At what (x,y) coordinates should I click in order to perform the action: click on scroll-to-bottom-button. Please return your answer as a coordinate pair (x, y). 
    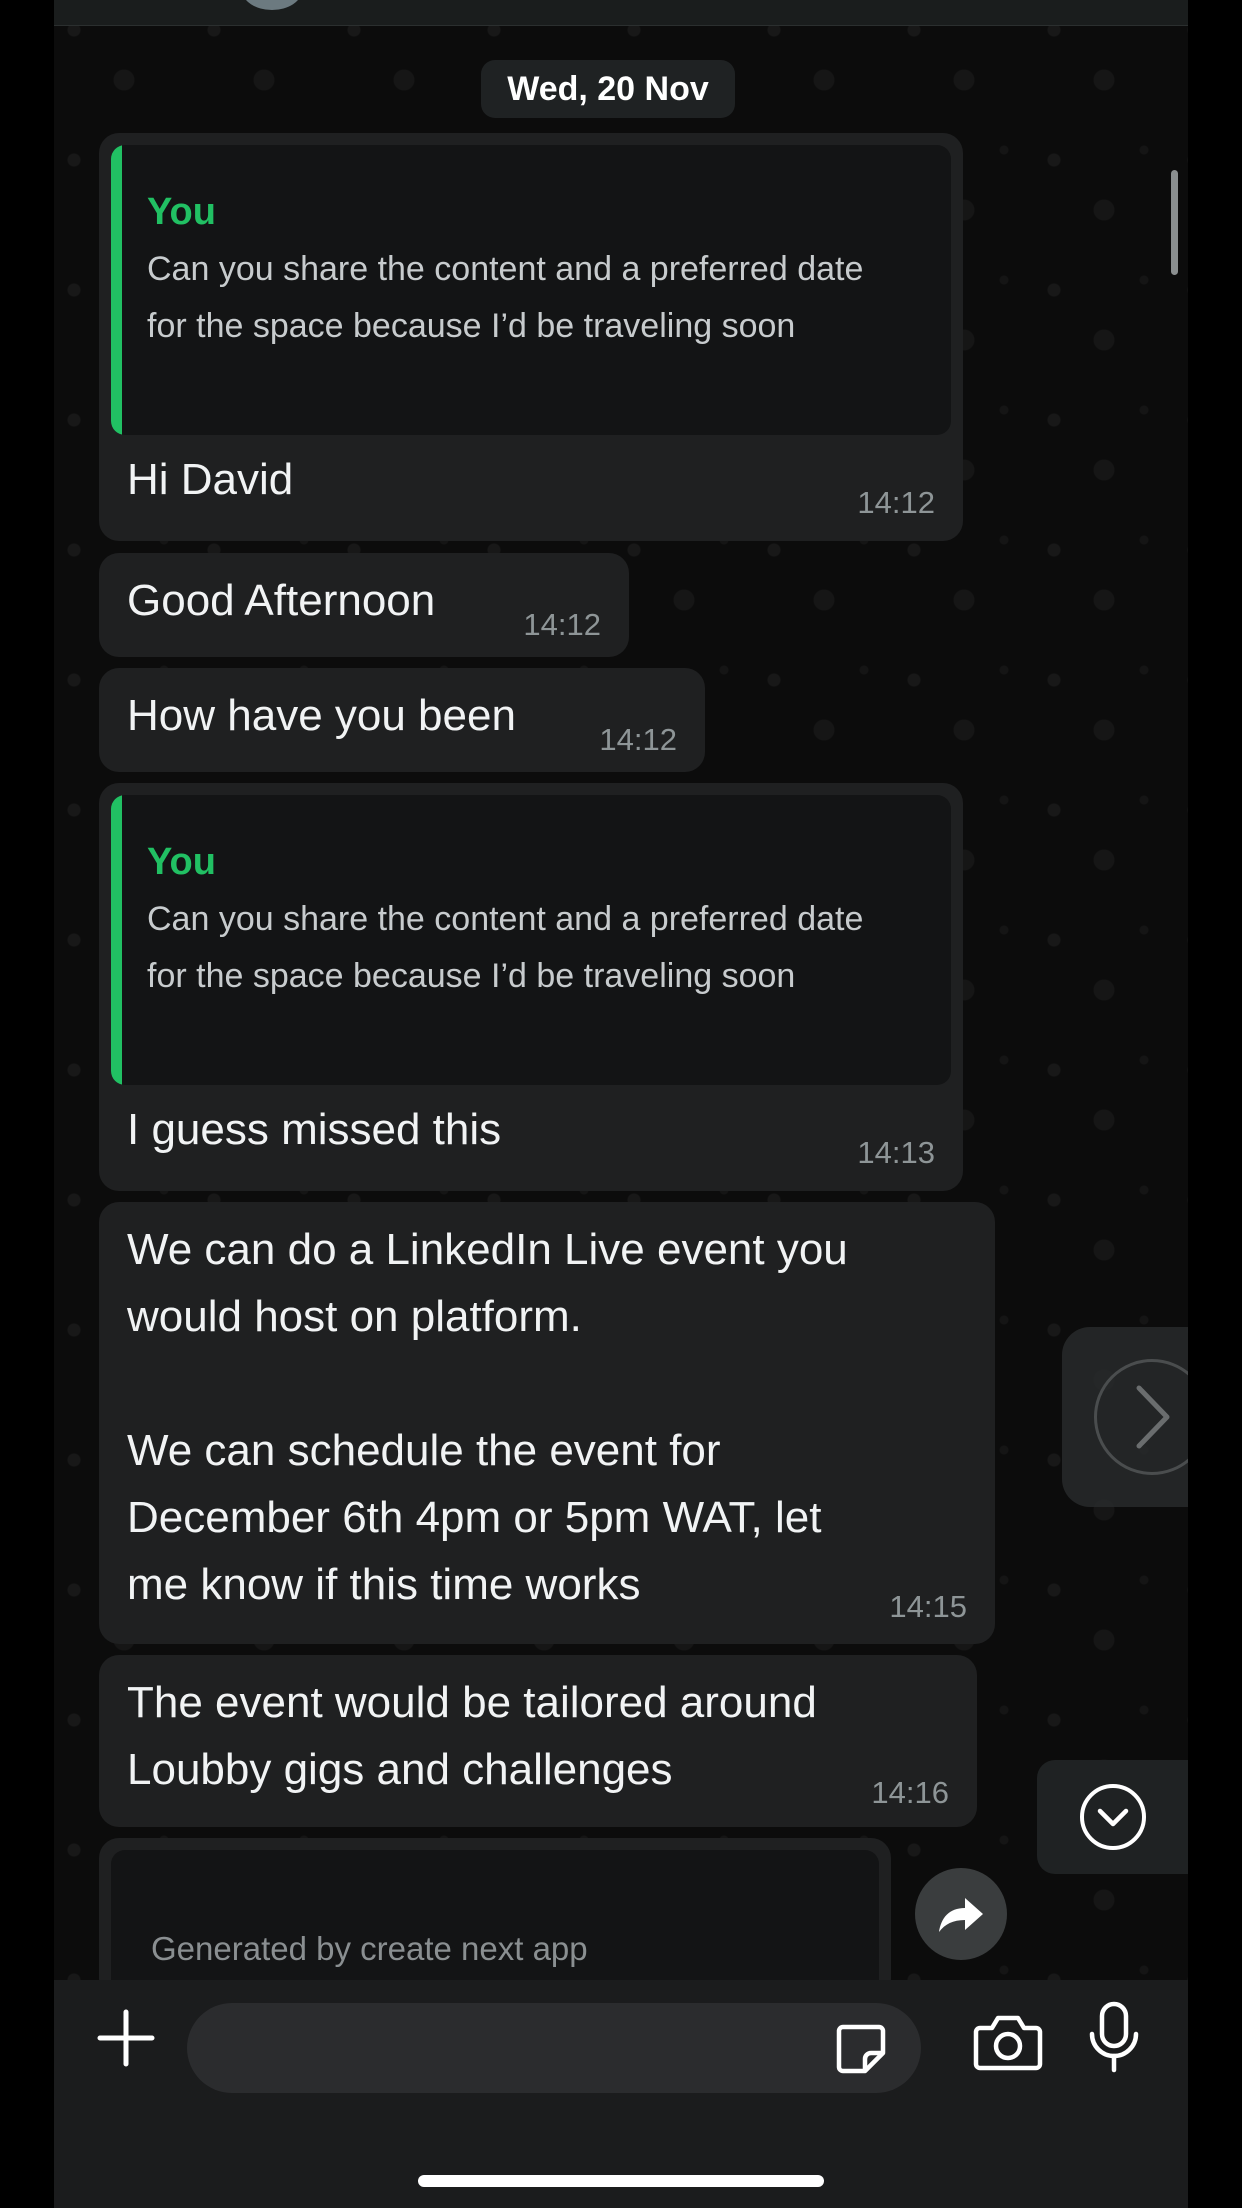
    Looking at the image, I should click on (1112, 1817).